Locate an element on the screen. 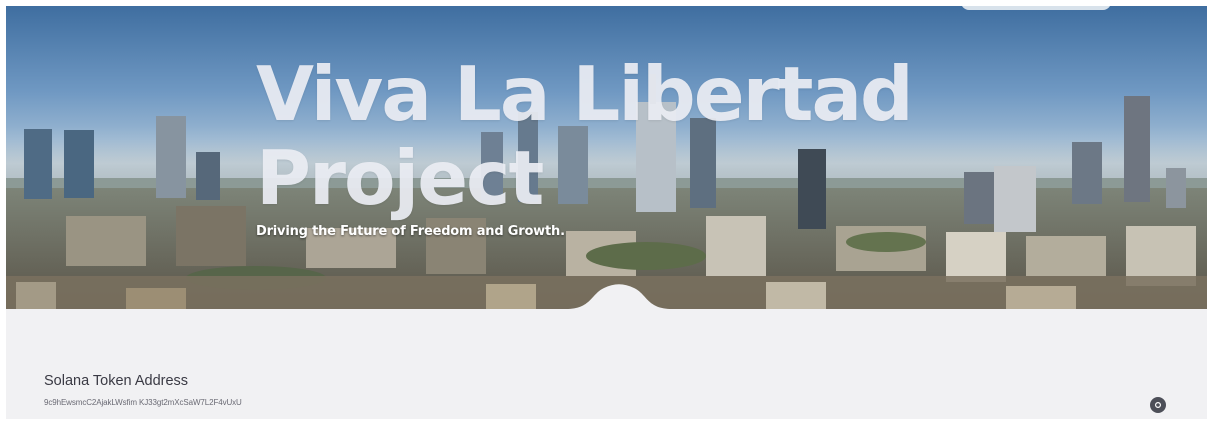 The height and width of the screenshot is (421, 1209). copy-button is located at coordinates (1158, 405).